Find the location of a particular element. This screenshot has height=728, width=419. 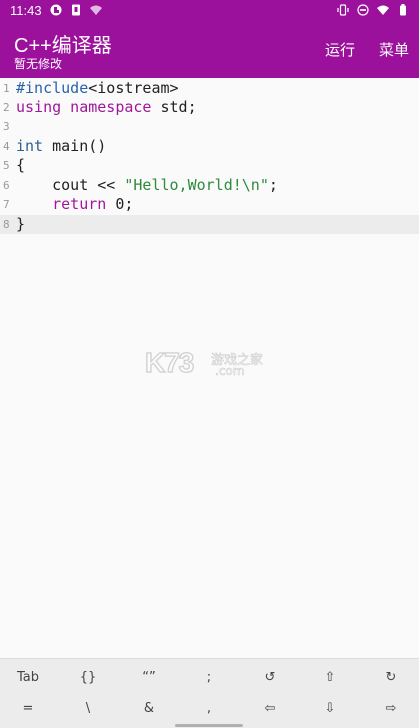

key-comma: , is located at coordinates (209, 708).